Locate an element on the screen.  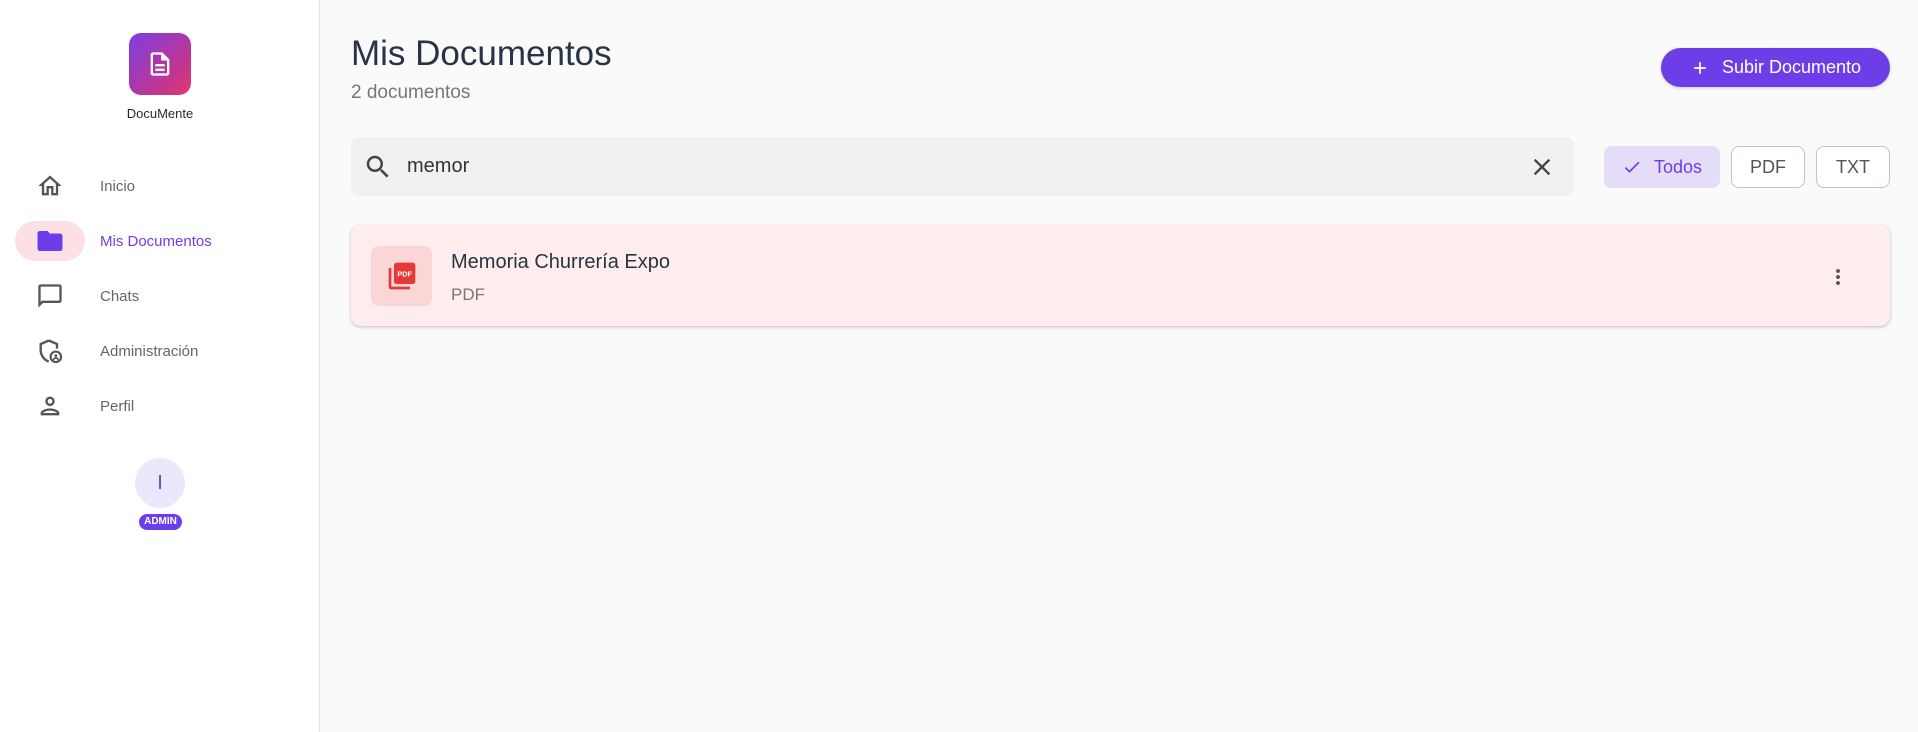
filter-chip-todos: Todos is located at coordinates (1662, 167).